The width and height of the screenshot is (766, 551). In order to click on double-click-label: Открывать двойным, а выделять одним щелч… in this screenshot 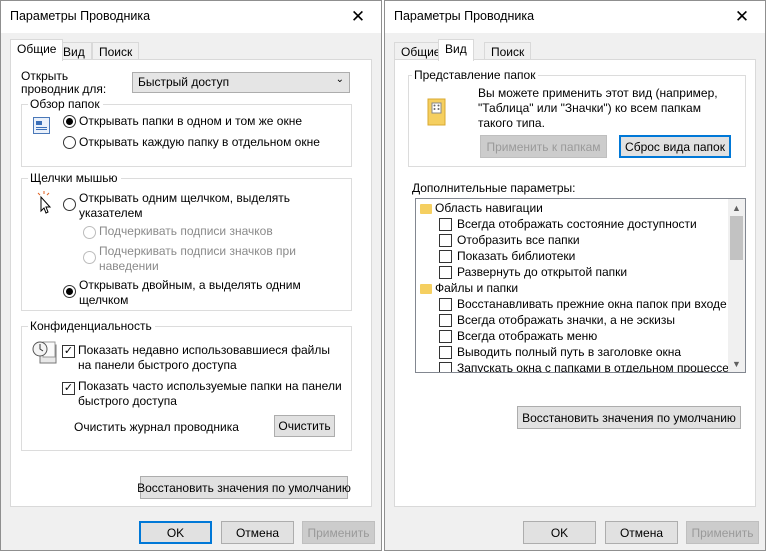, I will do `click(190, 292)`.